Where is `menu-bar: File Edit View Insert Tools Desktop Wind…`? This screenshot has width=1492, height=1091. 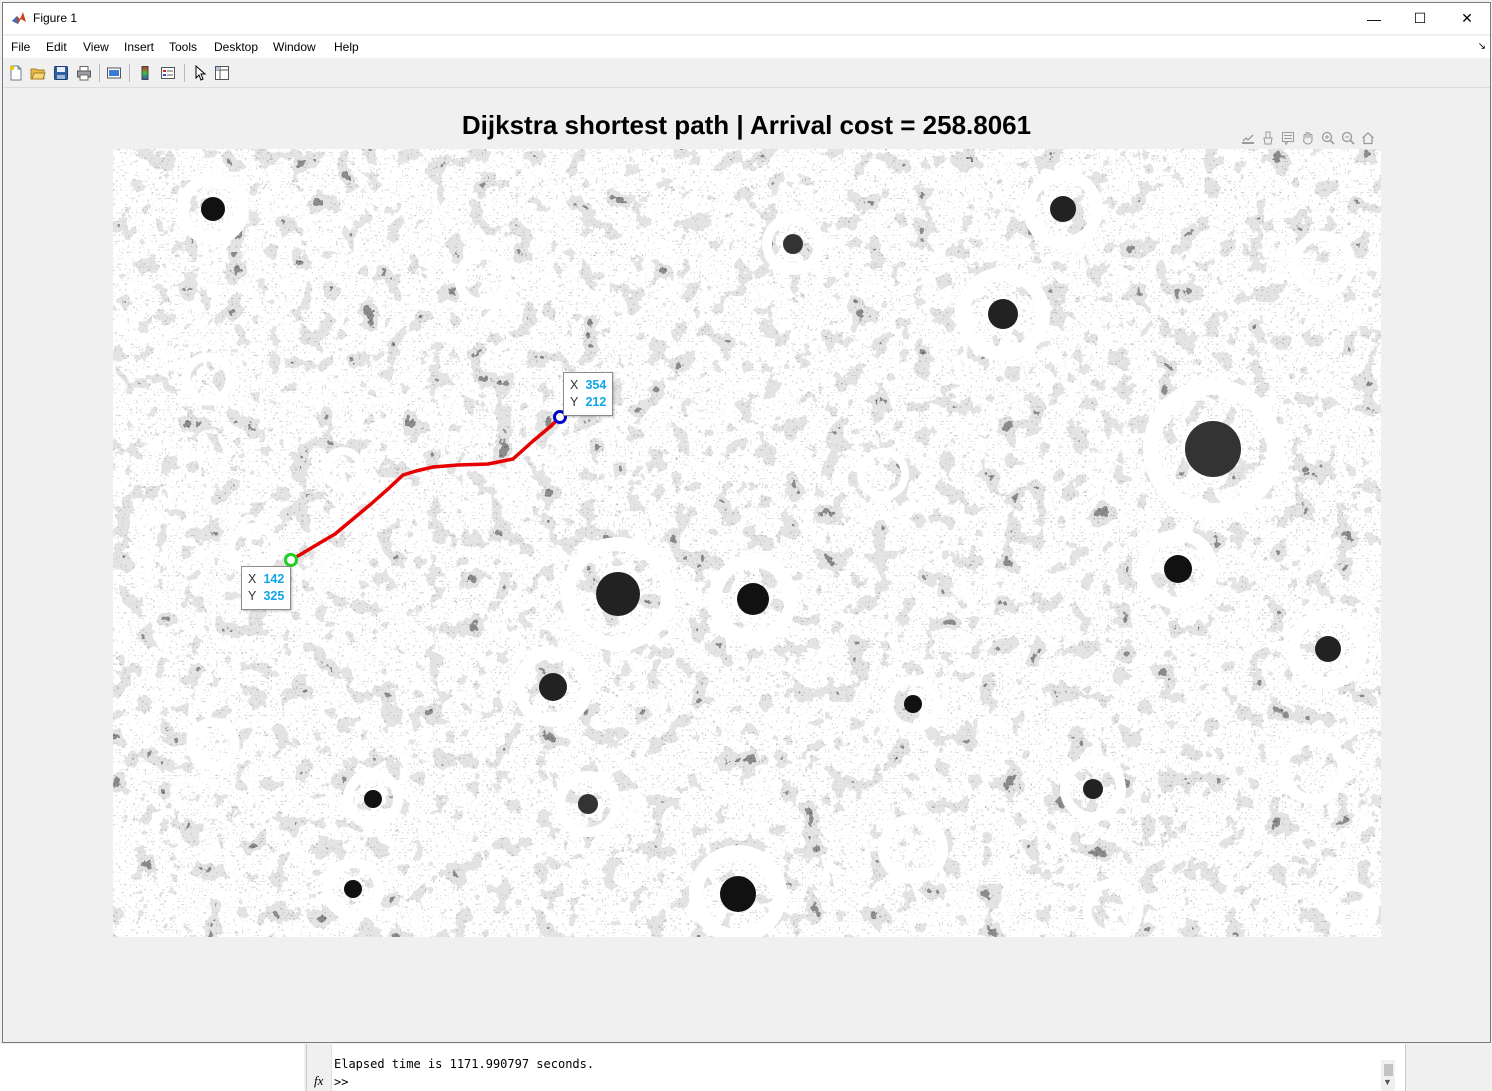 menu-bar: File Edit View Insert Tools Desktop Wind… is located at coordinates (746, 47).